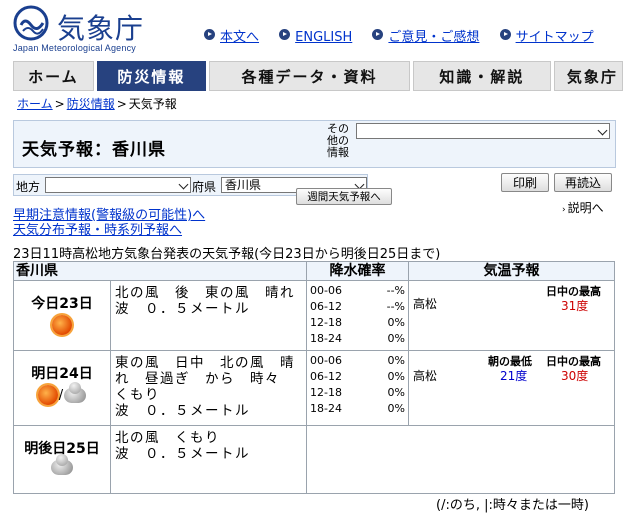  What do you see at coordinates (357, 315) in the screenshot?
I see `pop-cell: 00-06 --% 06-12 --% 12-18 0% 18-24 0%` at bounding box center [357, 315].